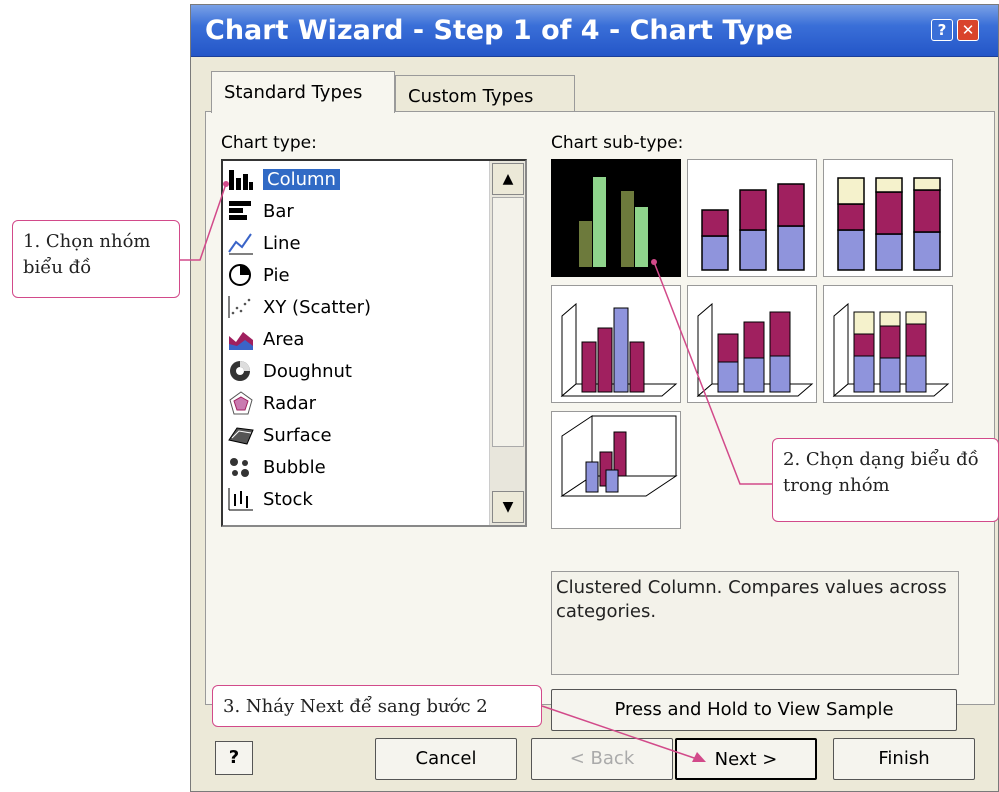 The width and height of the screenshot is (999, 792). I want to click on subtype-3d-100-stacked-column, so click(888, 344).